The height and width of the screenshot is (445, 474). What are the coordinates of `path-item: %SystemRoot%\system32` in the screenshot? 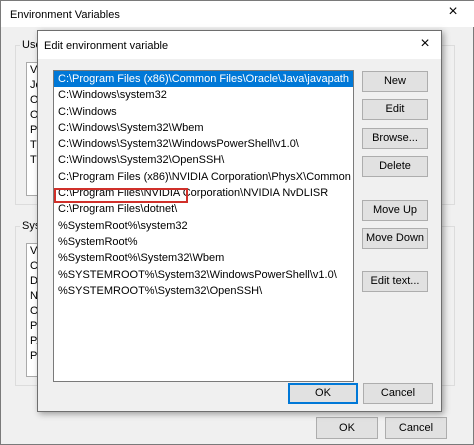 It's located at (203, 226).